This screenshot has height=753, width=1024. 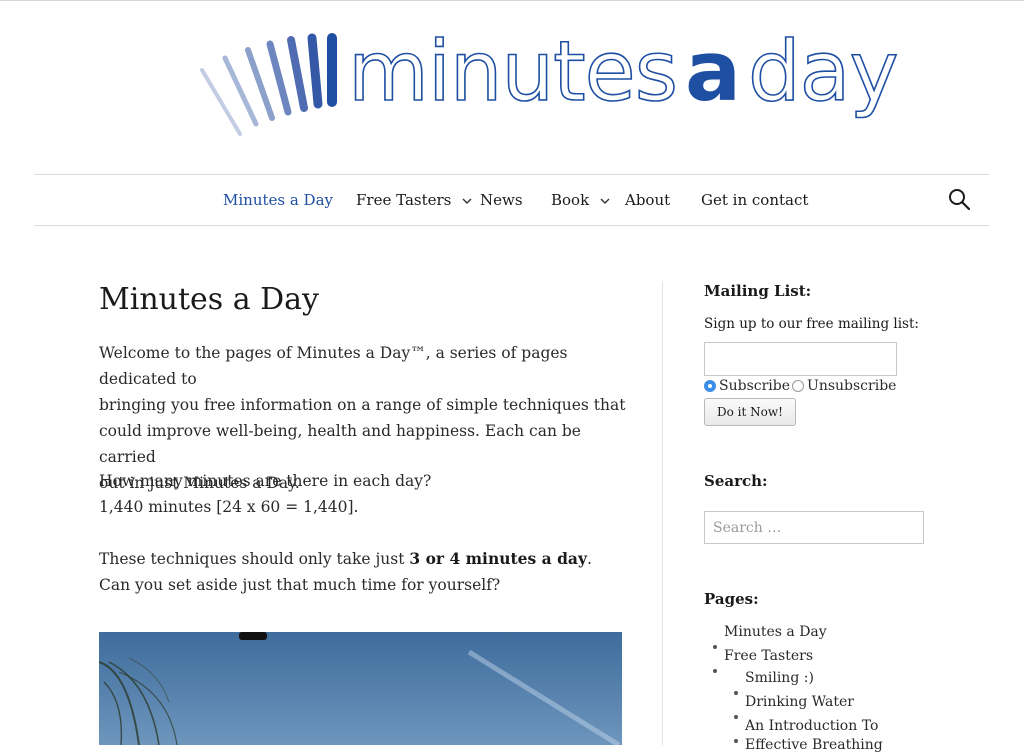 I want to click on logo-word-day: day, so click(x=823, y=71).